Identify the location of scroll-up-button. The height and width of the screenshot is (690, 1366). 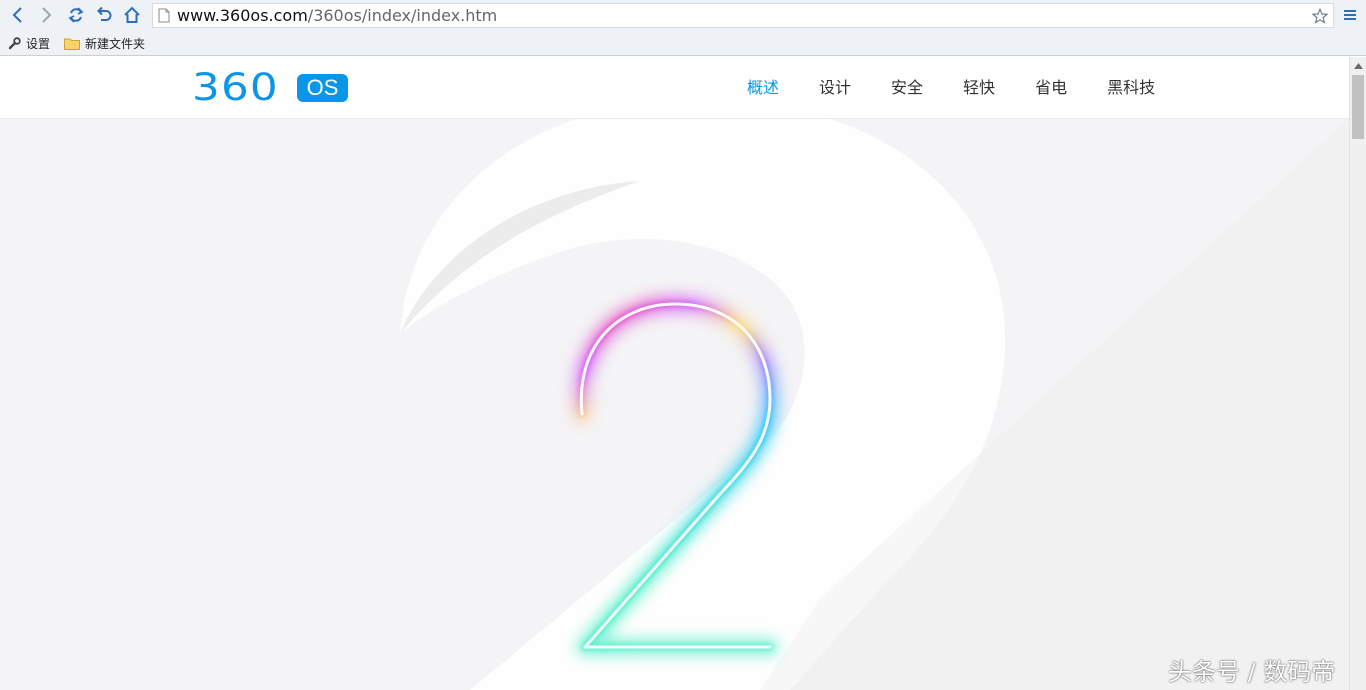
(1358, 65).